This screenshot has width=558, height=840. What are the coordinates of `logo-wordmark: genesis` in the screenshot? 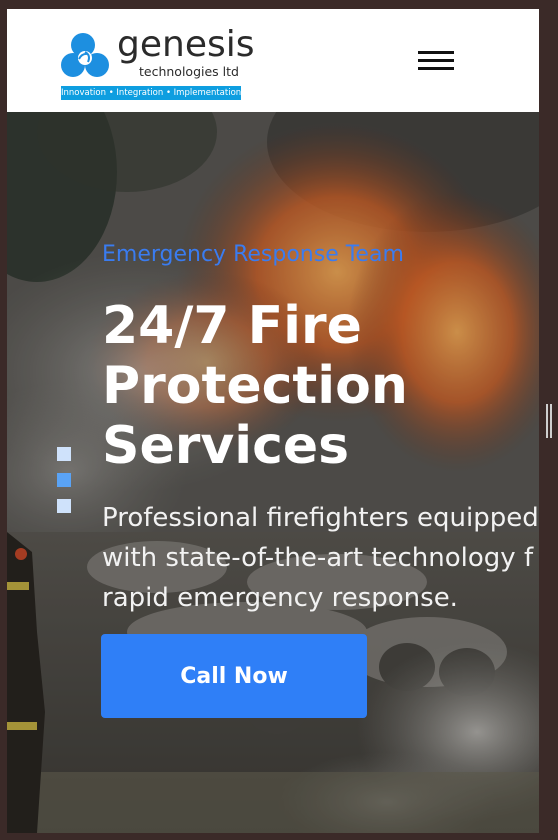 It's located at (186, 44).